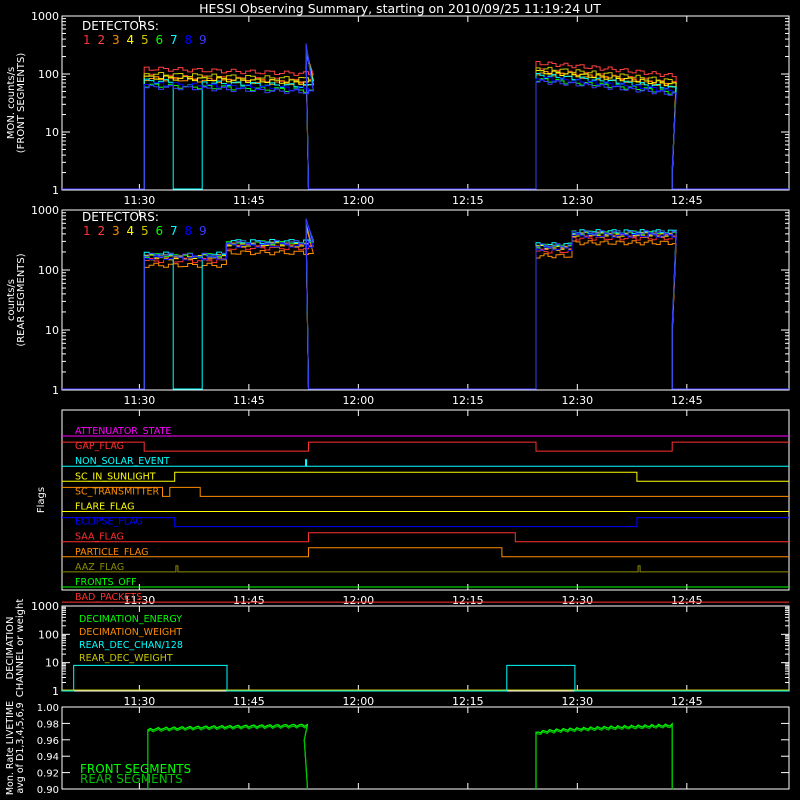 The width and height of the screenshot is (800, 800). What do you see at coordinates (108, 597) in the screenshot?
I see `flag-label-bad_packets: BAD_PACKETS` at bounding box center [108, 597].